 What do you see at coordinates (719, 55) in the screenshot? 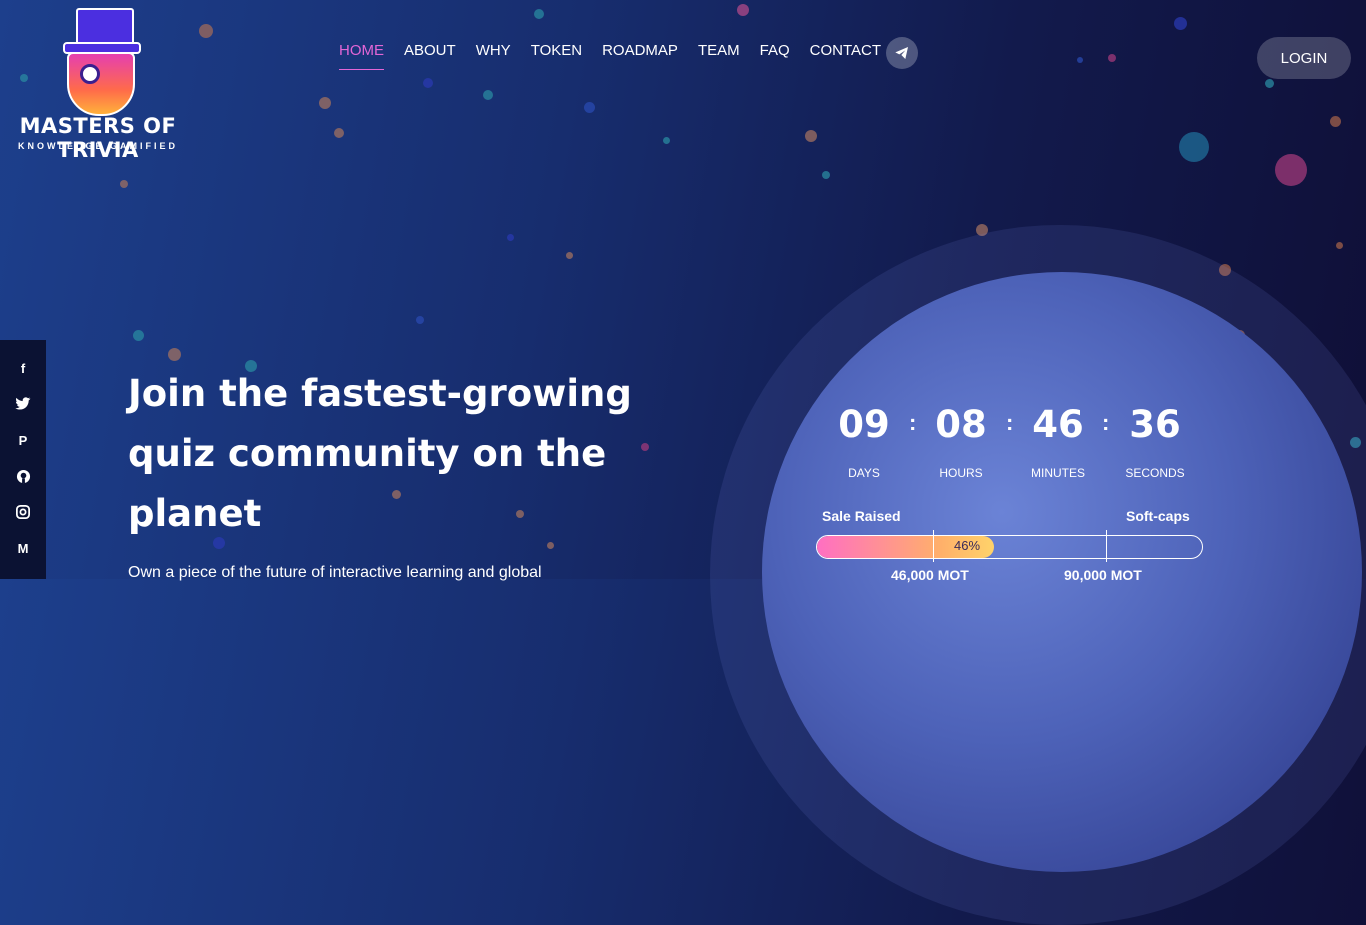
I see `nav-team: TEAM` at bounding box center [719, 55].